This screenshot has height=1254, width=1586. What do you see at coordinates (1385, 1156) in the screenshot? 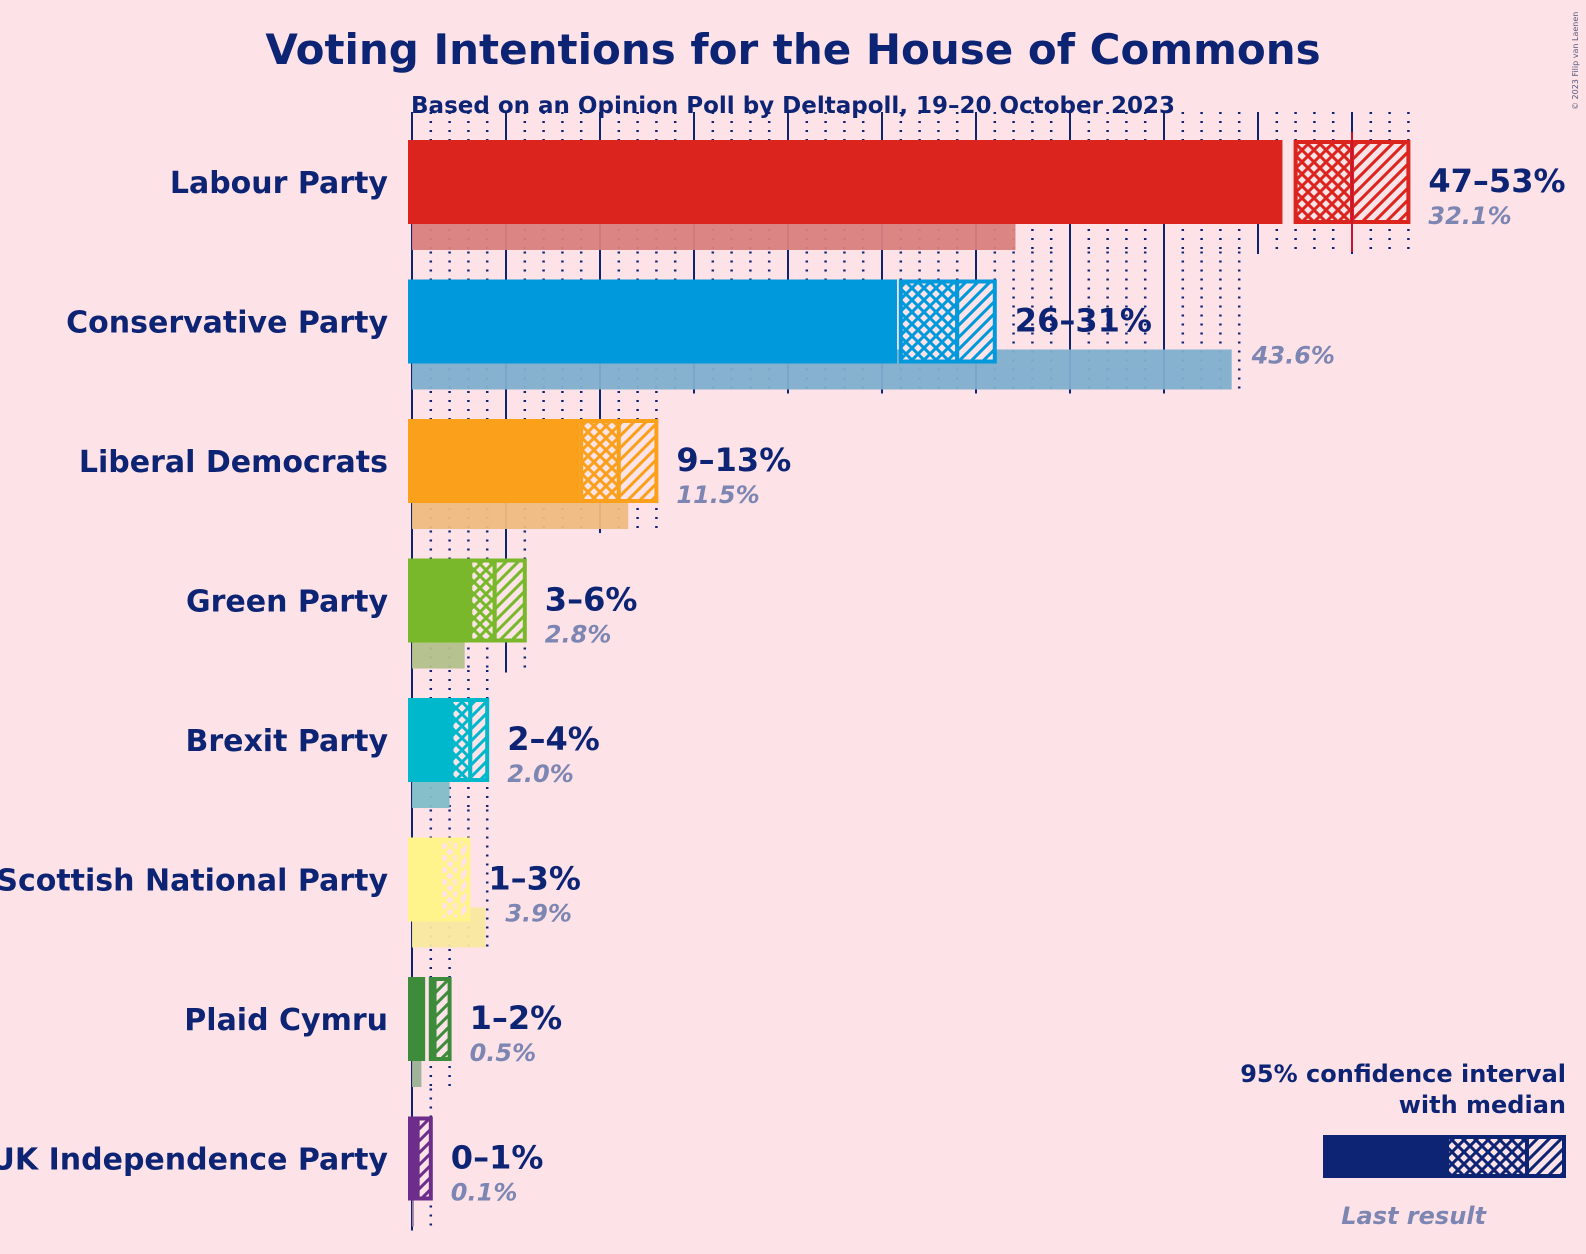
I see `legend-ci-solid-swatch` at bounding box center [1385, 1156].